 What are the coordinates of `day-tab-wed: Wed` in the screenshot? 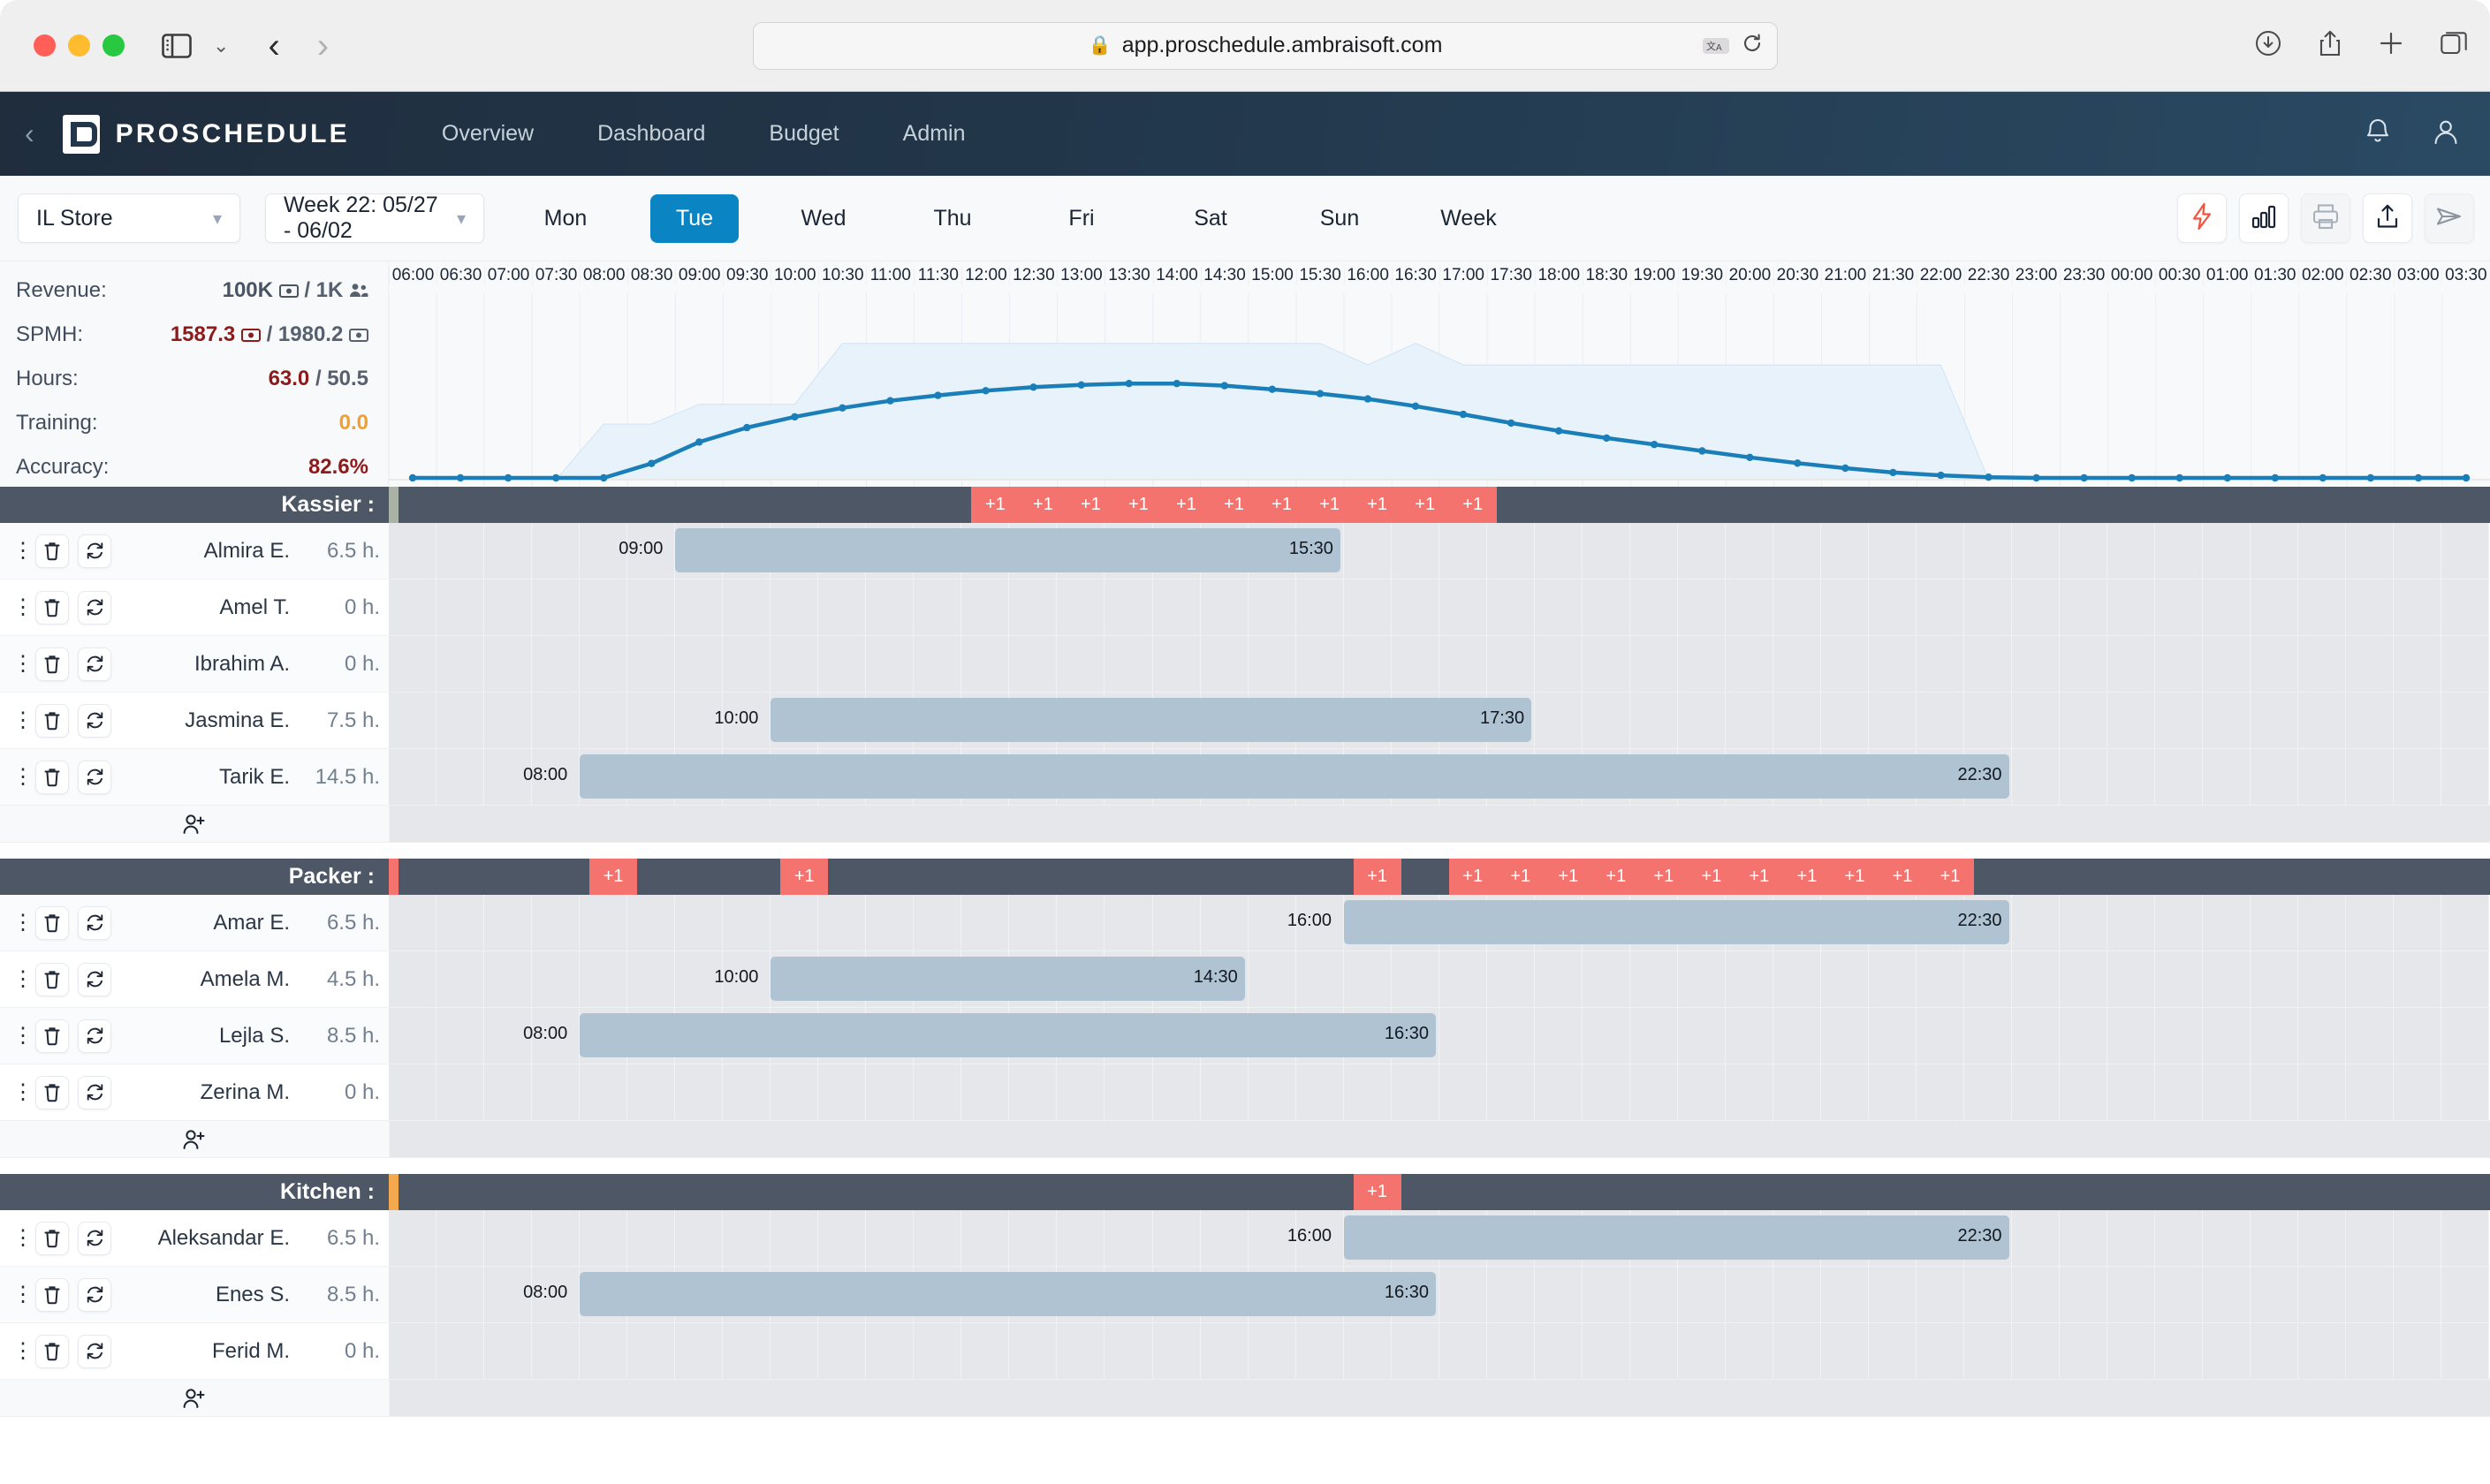 It's located at (823, 218).